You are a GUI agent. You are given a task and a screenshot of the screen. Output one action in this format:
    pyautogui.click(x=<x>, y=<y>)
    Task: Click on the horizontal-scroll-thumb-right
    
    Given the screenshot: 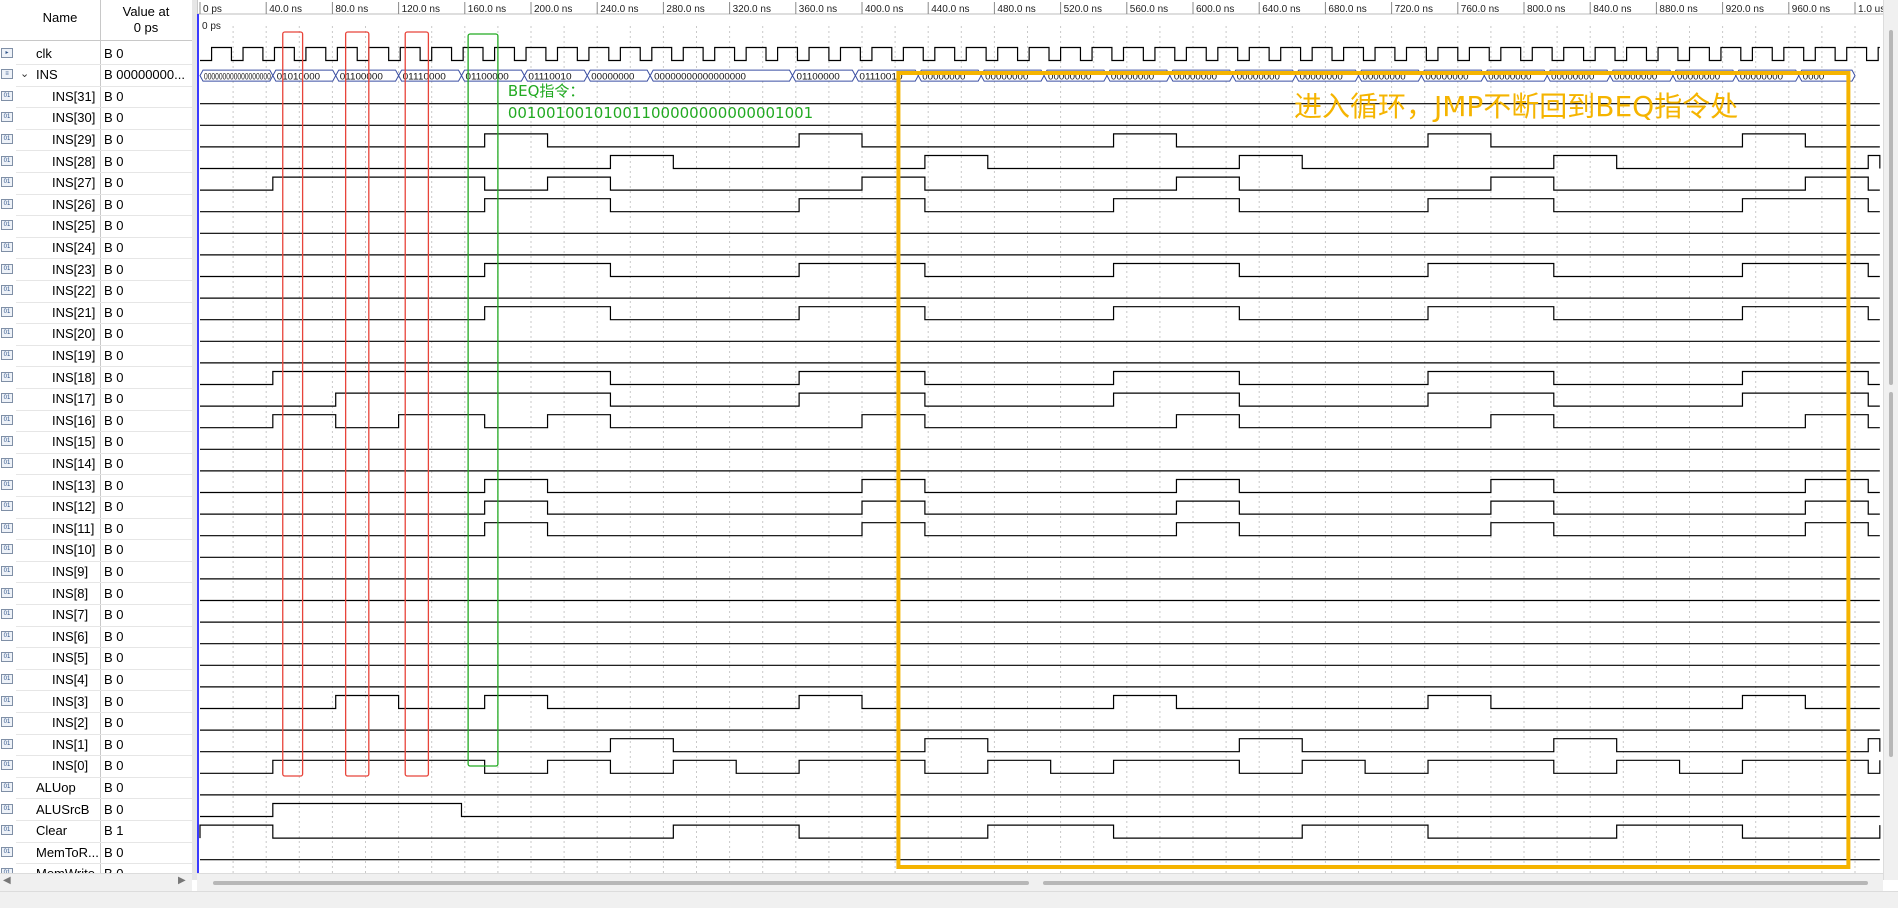 What is the action you would take?
    pyautogui.click(x=1455, y=883)
    